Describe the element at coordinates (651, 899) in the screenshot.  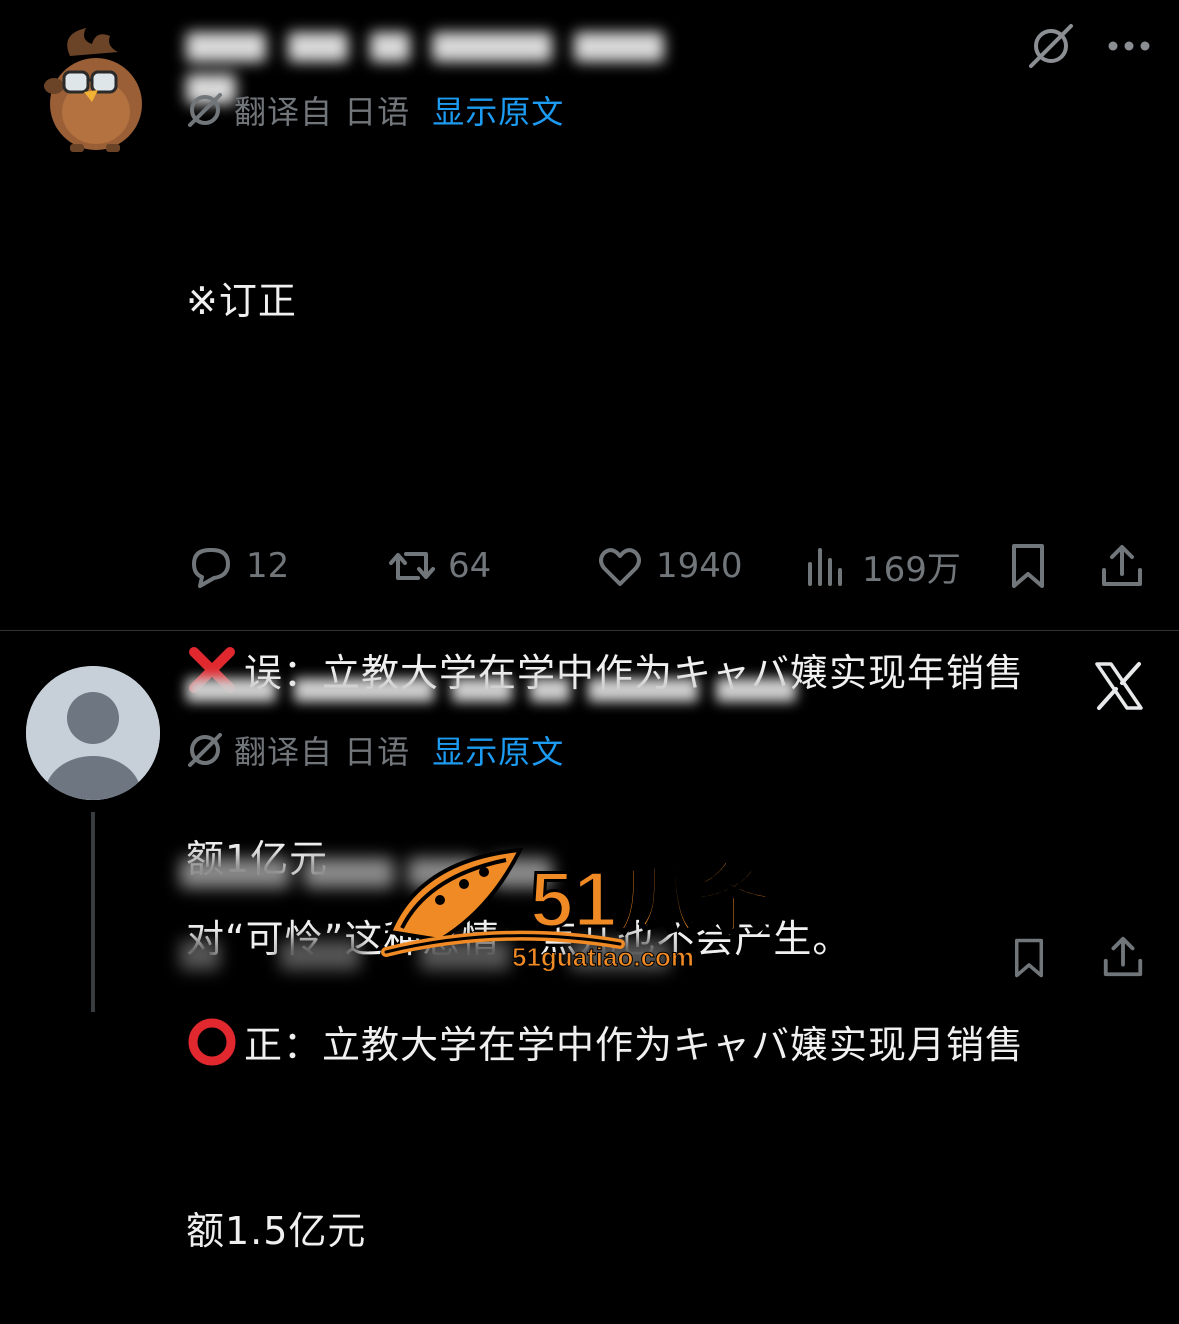
I see `watermark-brand: 51瓜条` at that location.